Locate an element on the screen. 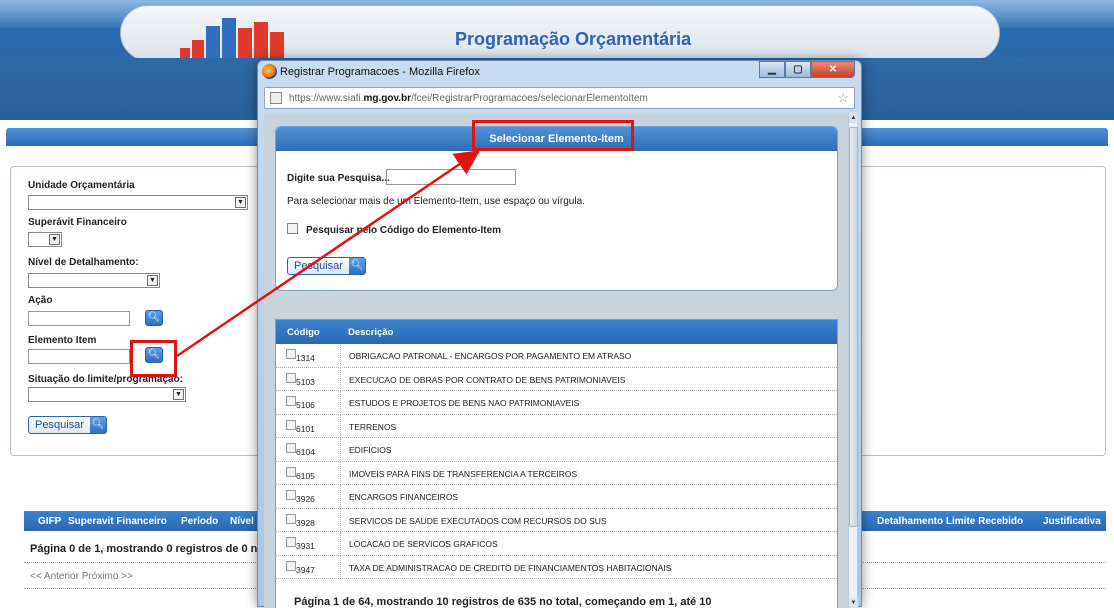  col-gifp: GIFP is located at coordinates (49, 521).